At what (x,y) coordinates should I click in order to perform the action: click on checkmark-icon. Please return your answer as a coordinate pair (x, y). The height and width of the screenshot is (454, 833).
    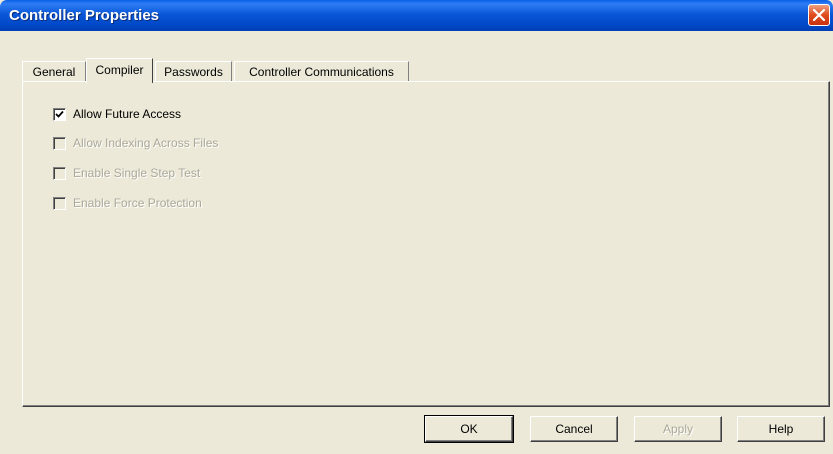
    Looking at the image, I should click on (59, 114).